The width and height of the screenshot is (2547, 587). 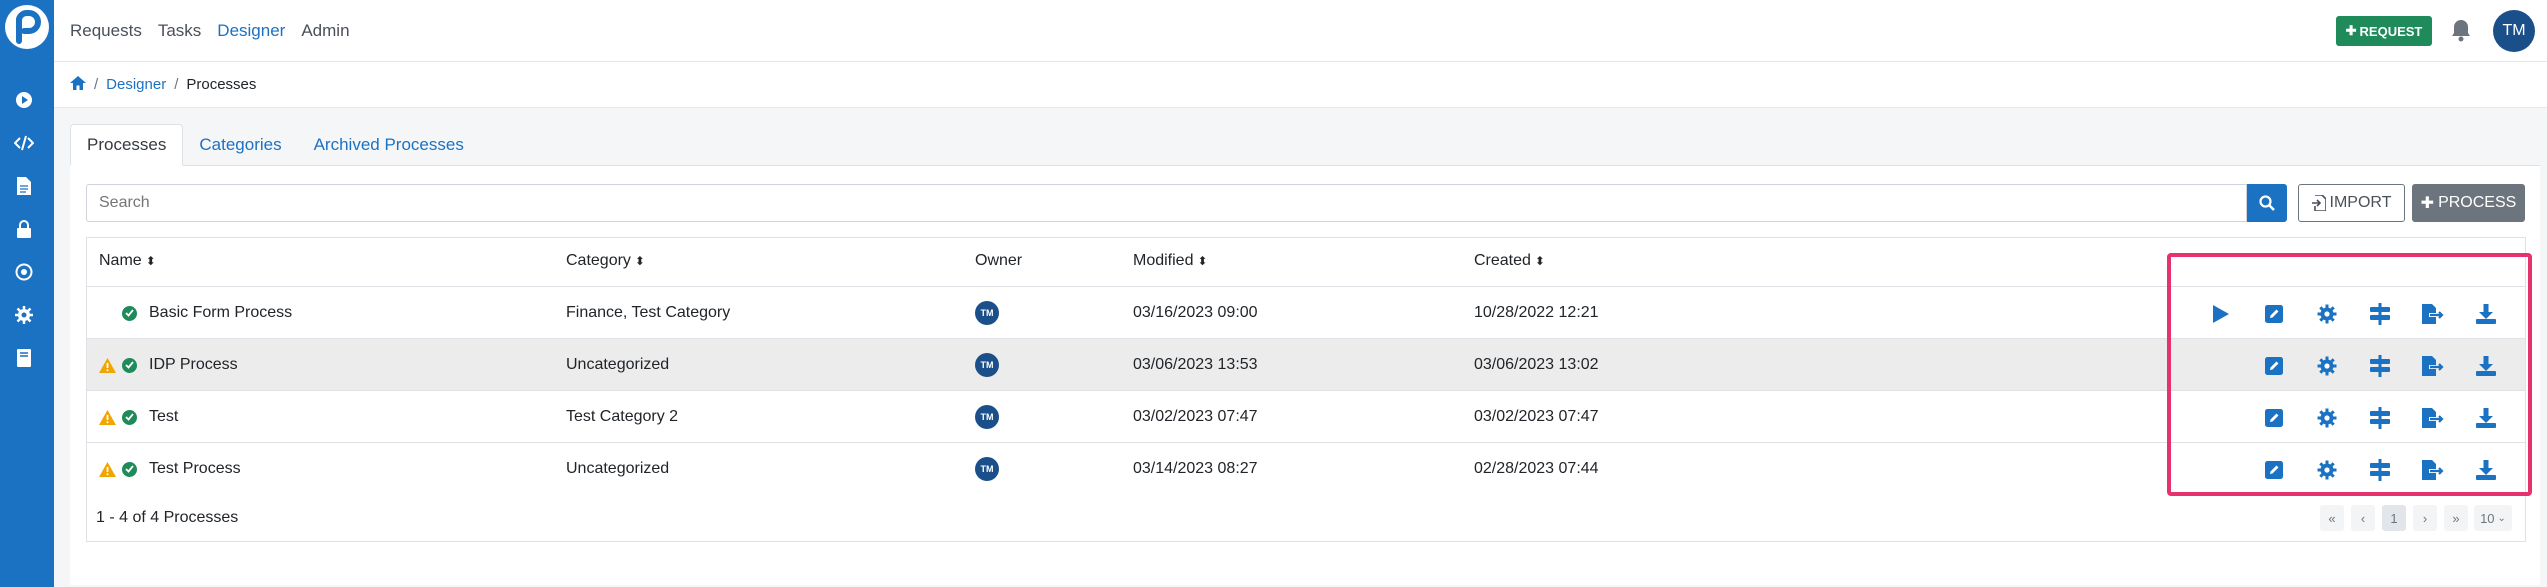 What do you see at coordinates (1166, 203) in the screenshot?
I see `search-input` at bounding box center [1166, 203].